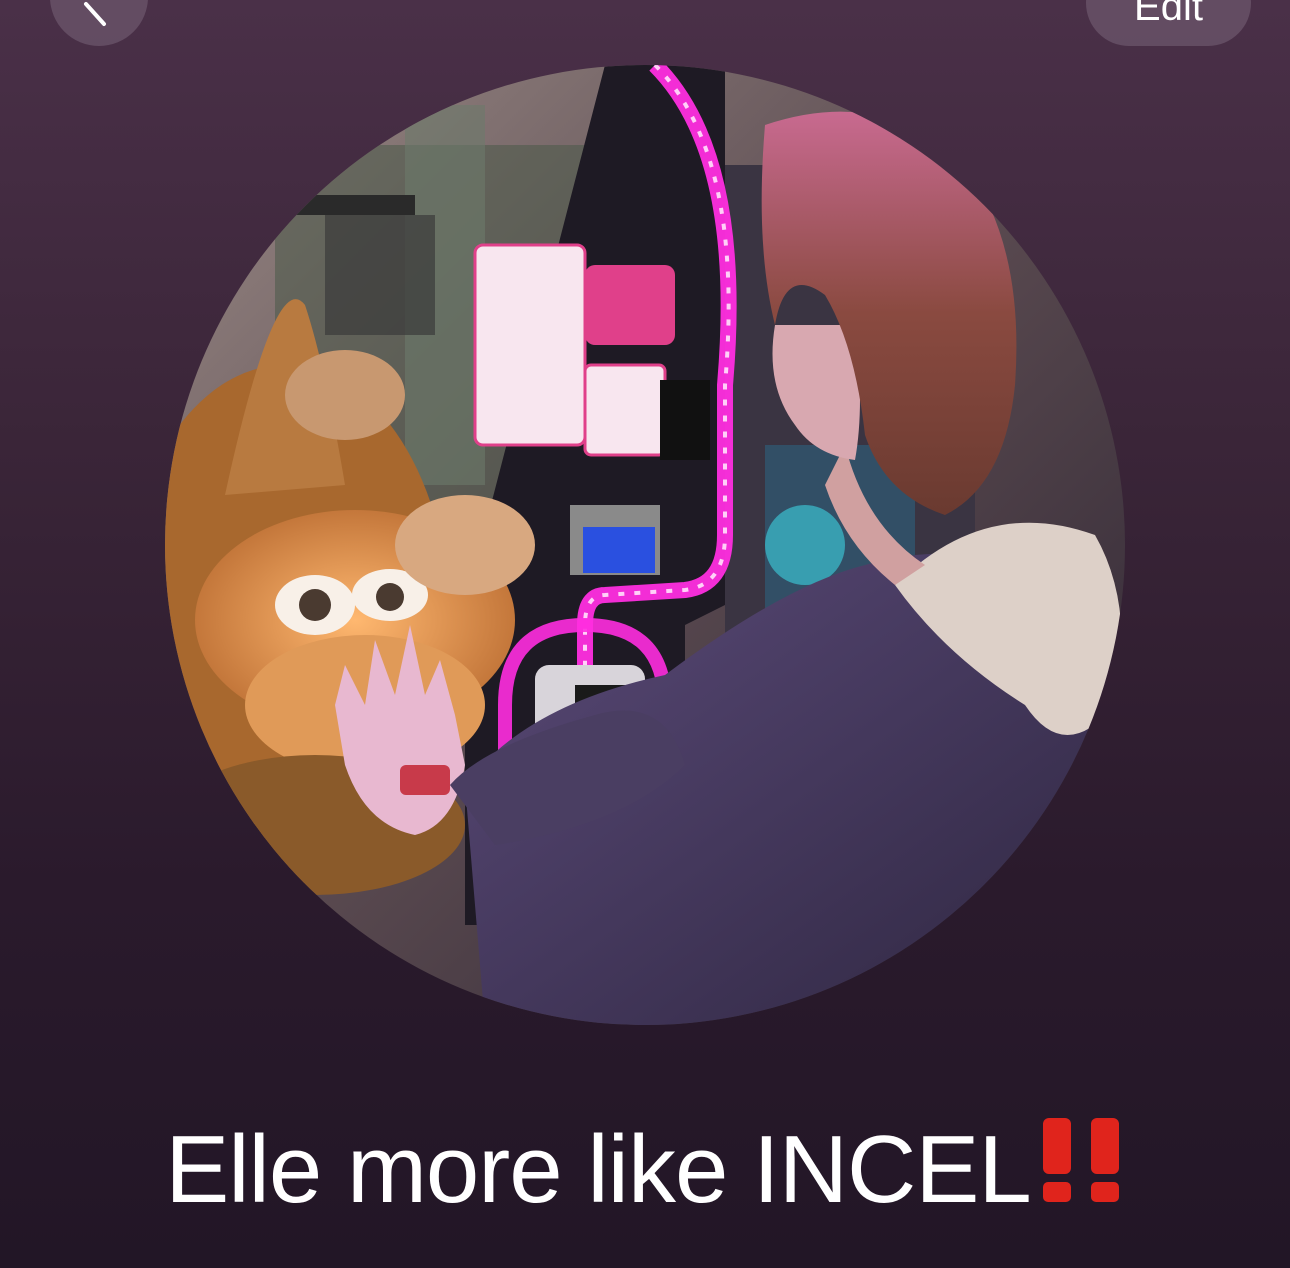 This screenshot has width=1290, height=1268. I want to click on profile-display-name: Elle more like INCEL, so click(645, 1170).